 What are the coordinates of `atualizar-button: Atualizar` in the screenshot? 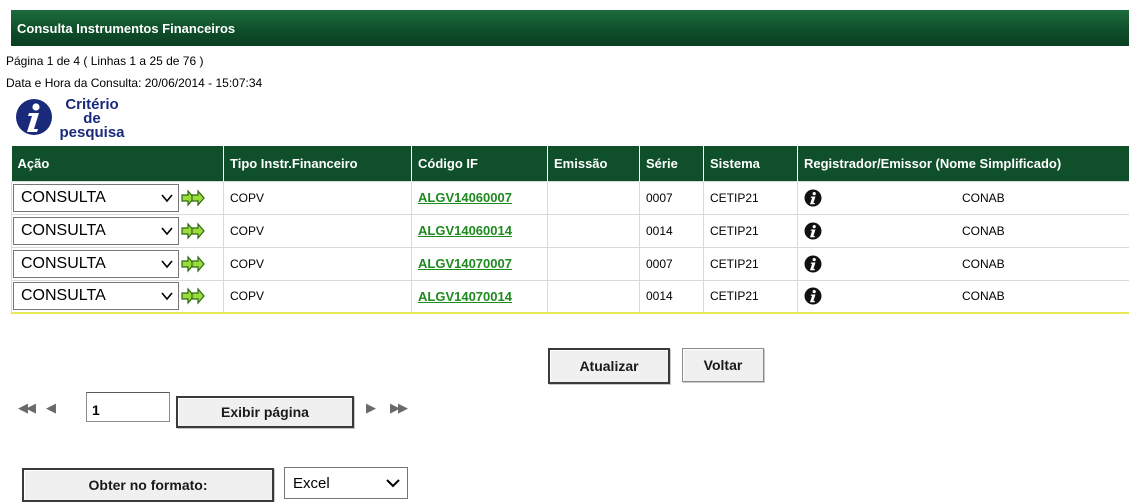 It's located at (609, 366).